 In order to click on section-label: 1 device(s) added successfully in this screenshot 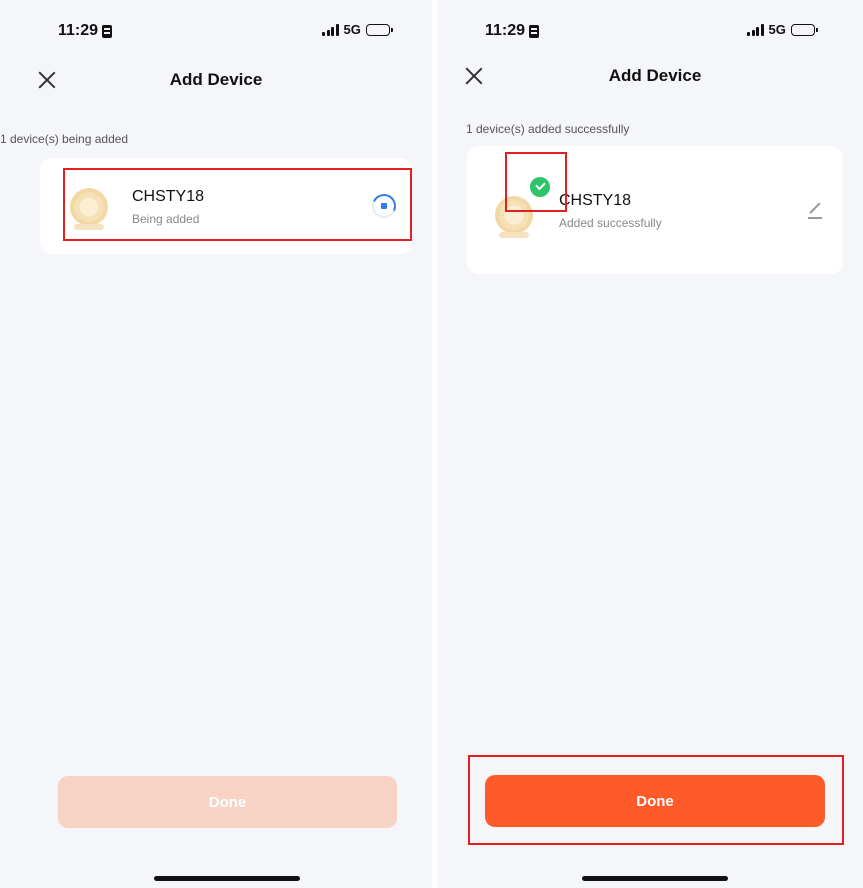, I will do `click(548, 129)`.